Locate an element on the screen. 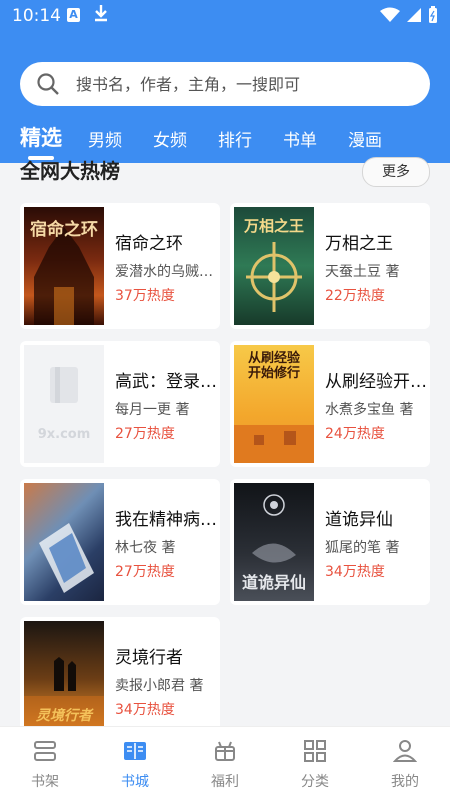 The width and height of the screenshot is (450, 801). nav-bookshelf: 书架 is located at coordinates (45, 764).